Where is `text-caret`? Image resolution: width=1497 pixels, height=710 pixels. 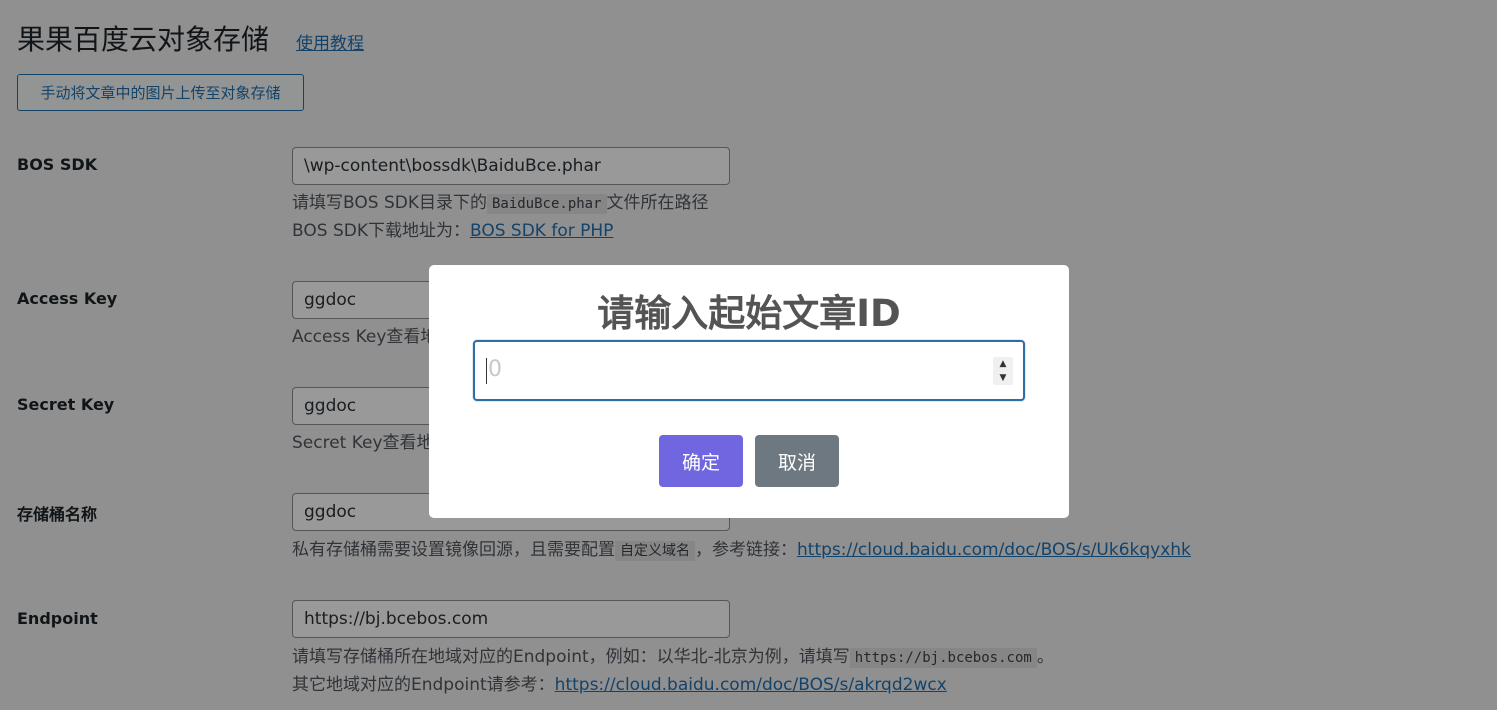
text-caret is located at coordinates (486, 371).